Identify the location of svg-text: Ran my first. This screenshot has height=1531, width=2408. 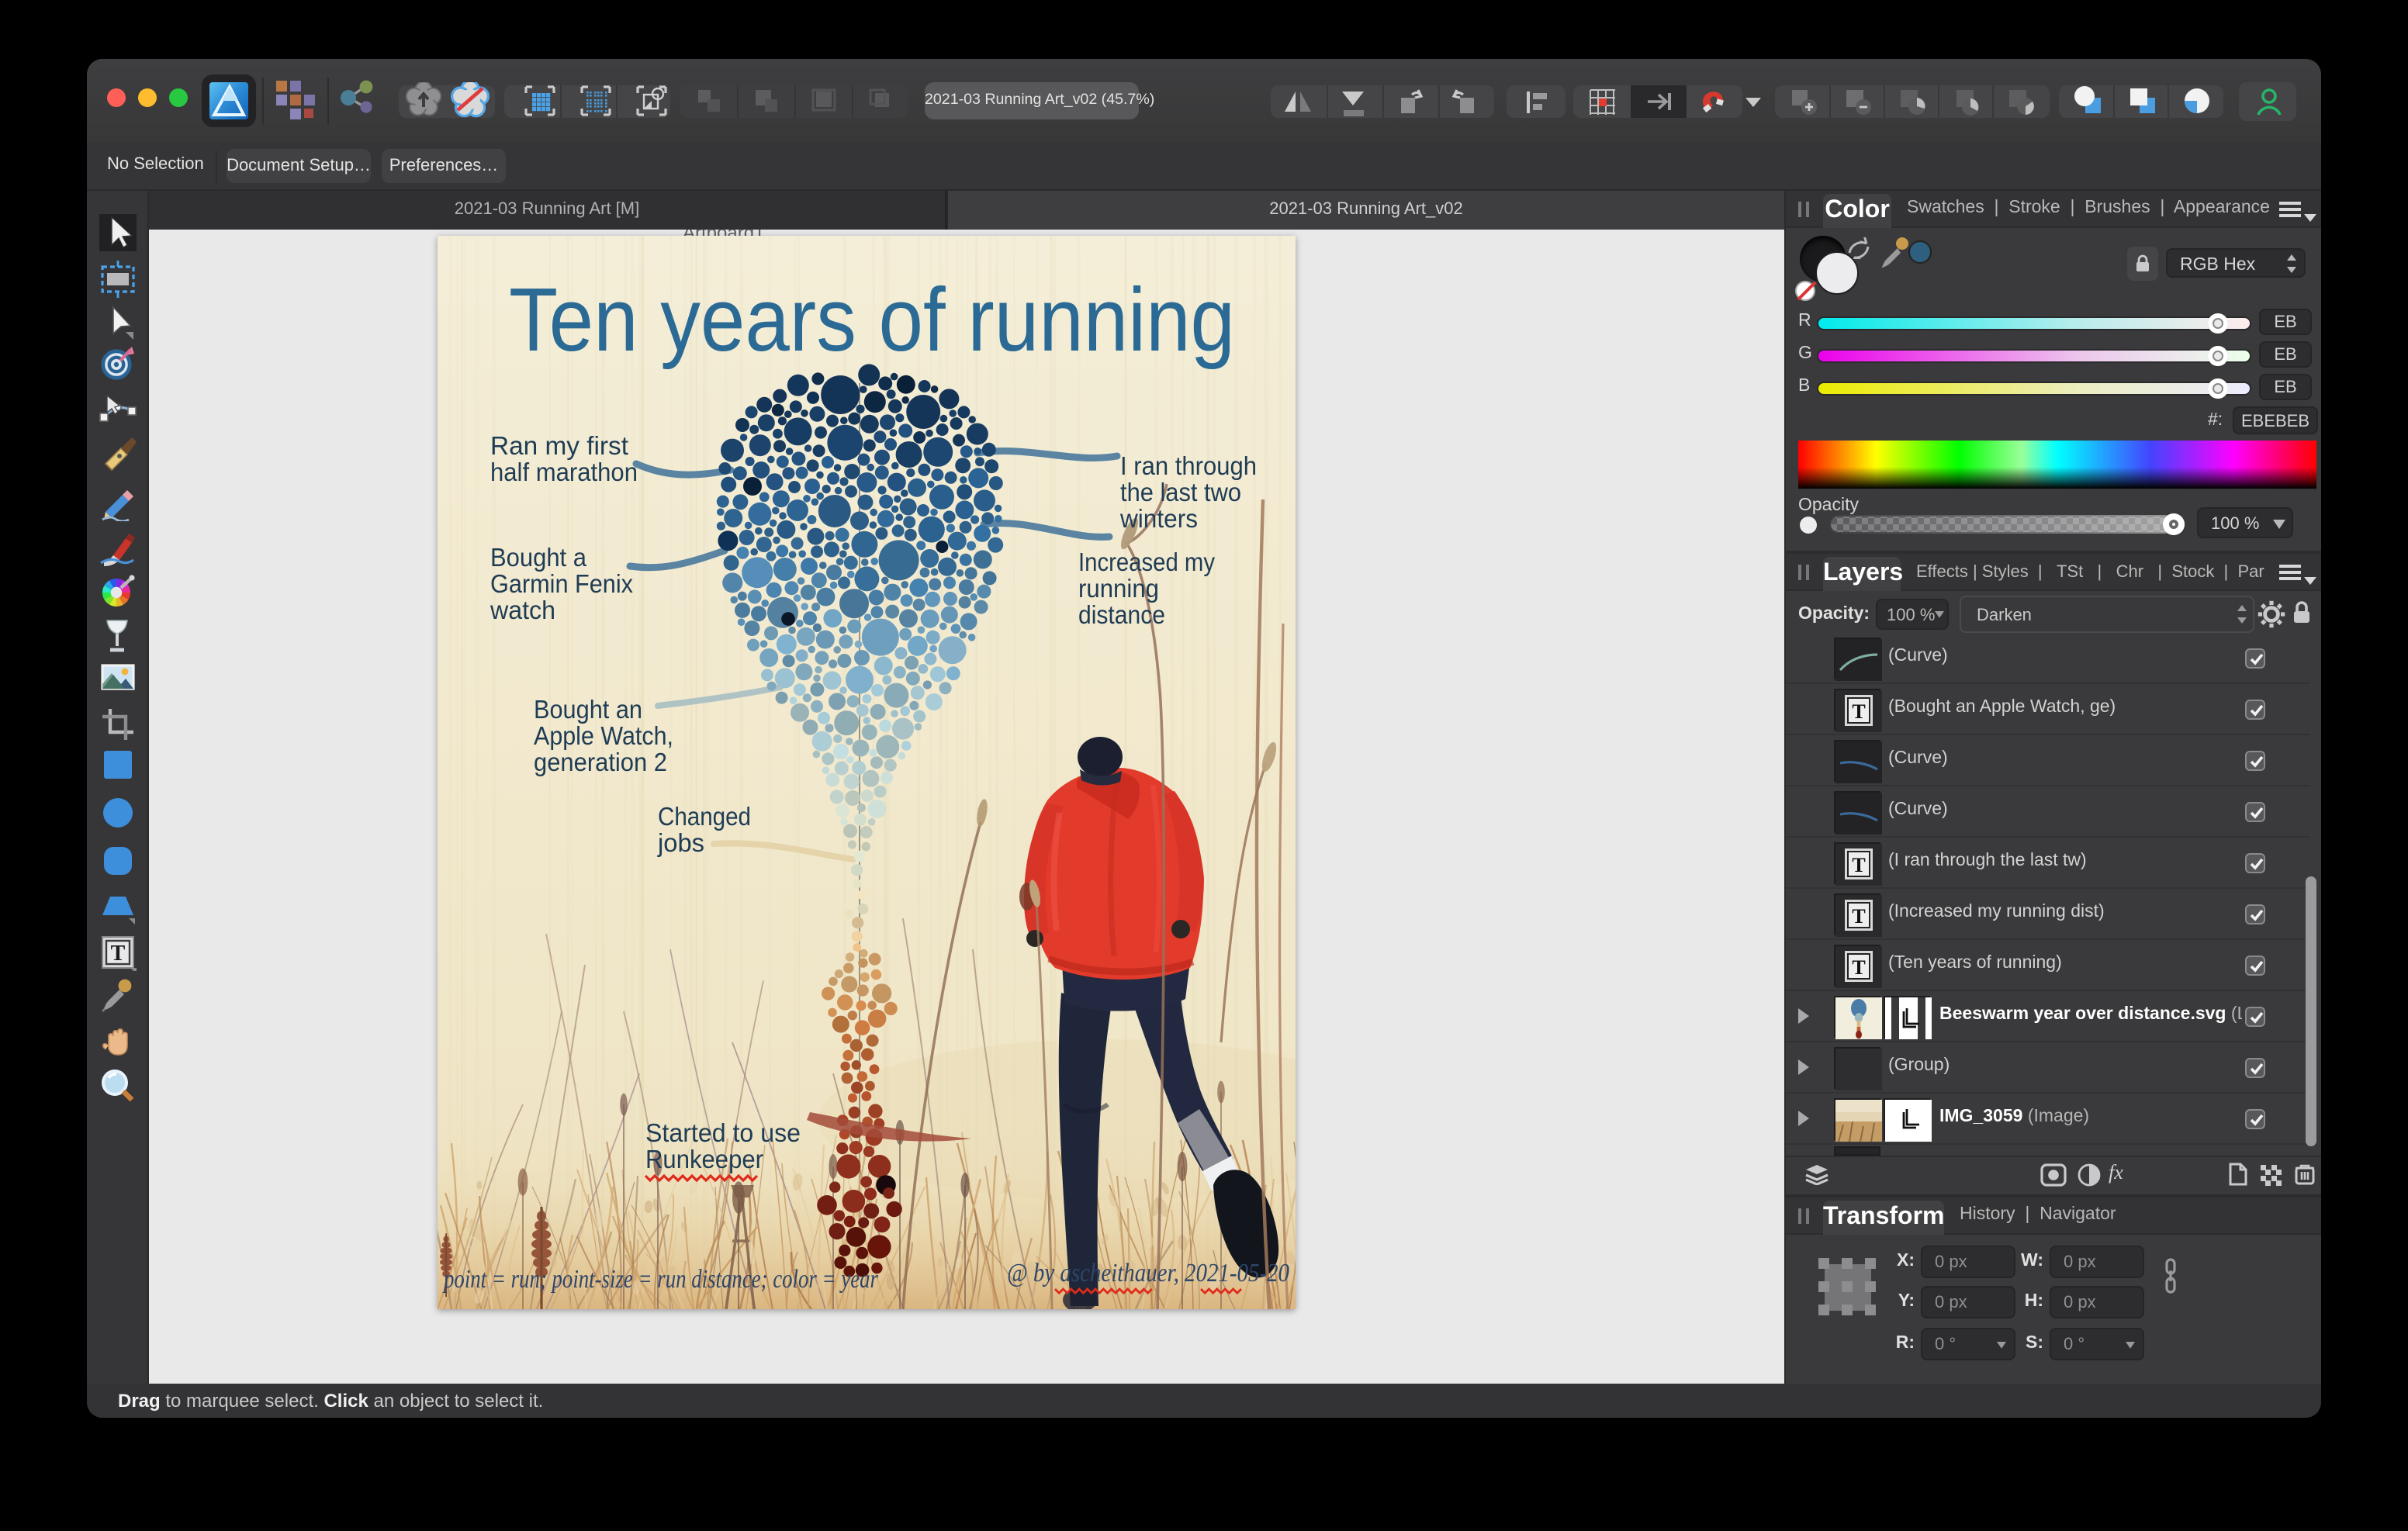
(559, 445).